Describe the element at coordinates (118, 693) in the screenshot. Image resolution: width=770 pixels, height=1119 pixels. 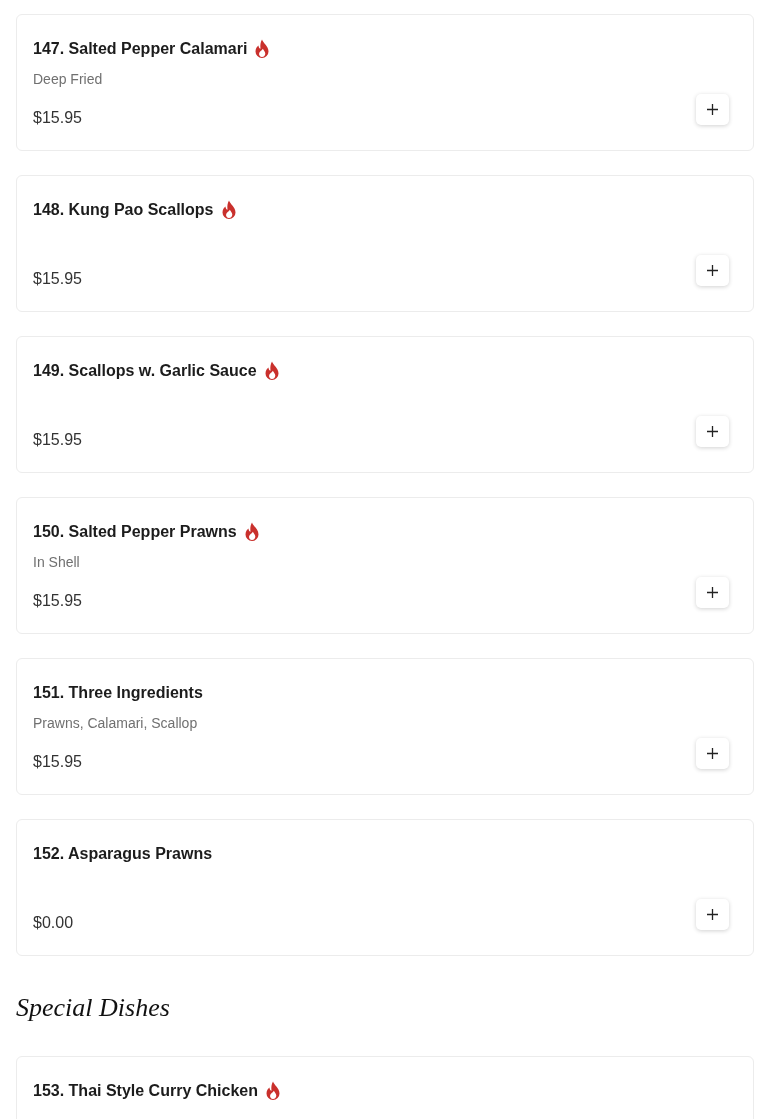
I see `dish-title: 151. Three Ingredients` at that location.